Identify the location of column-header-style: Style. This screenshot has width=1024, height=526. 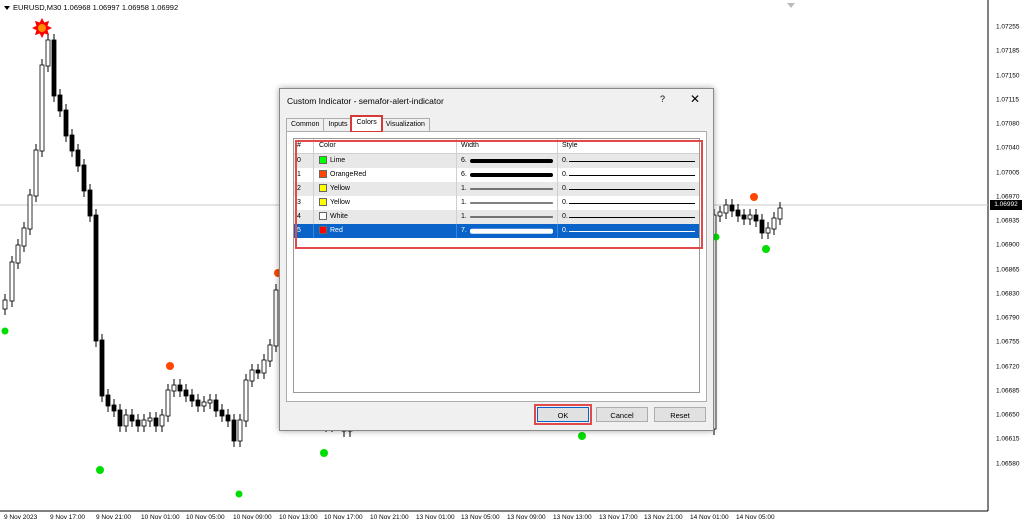
(629, 146).